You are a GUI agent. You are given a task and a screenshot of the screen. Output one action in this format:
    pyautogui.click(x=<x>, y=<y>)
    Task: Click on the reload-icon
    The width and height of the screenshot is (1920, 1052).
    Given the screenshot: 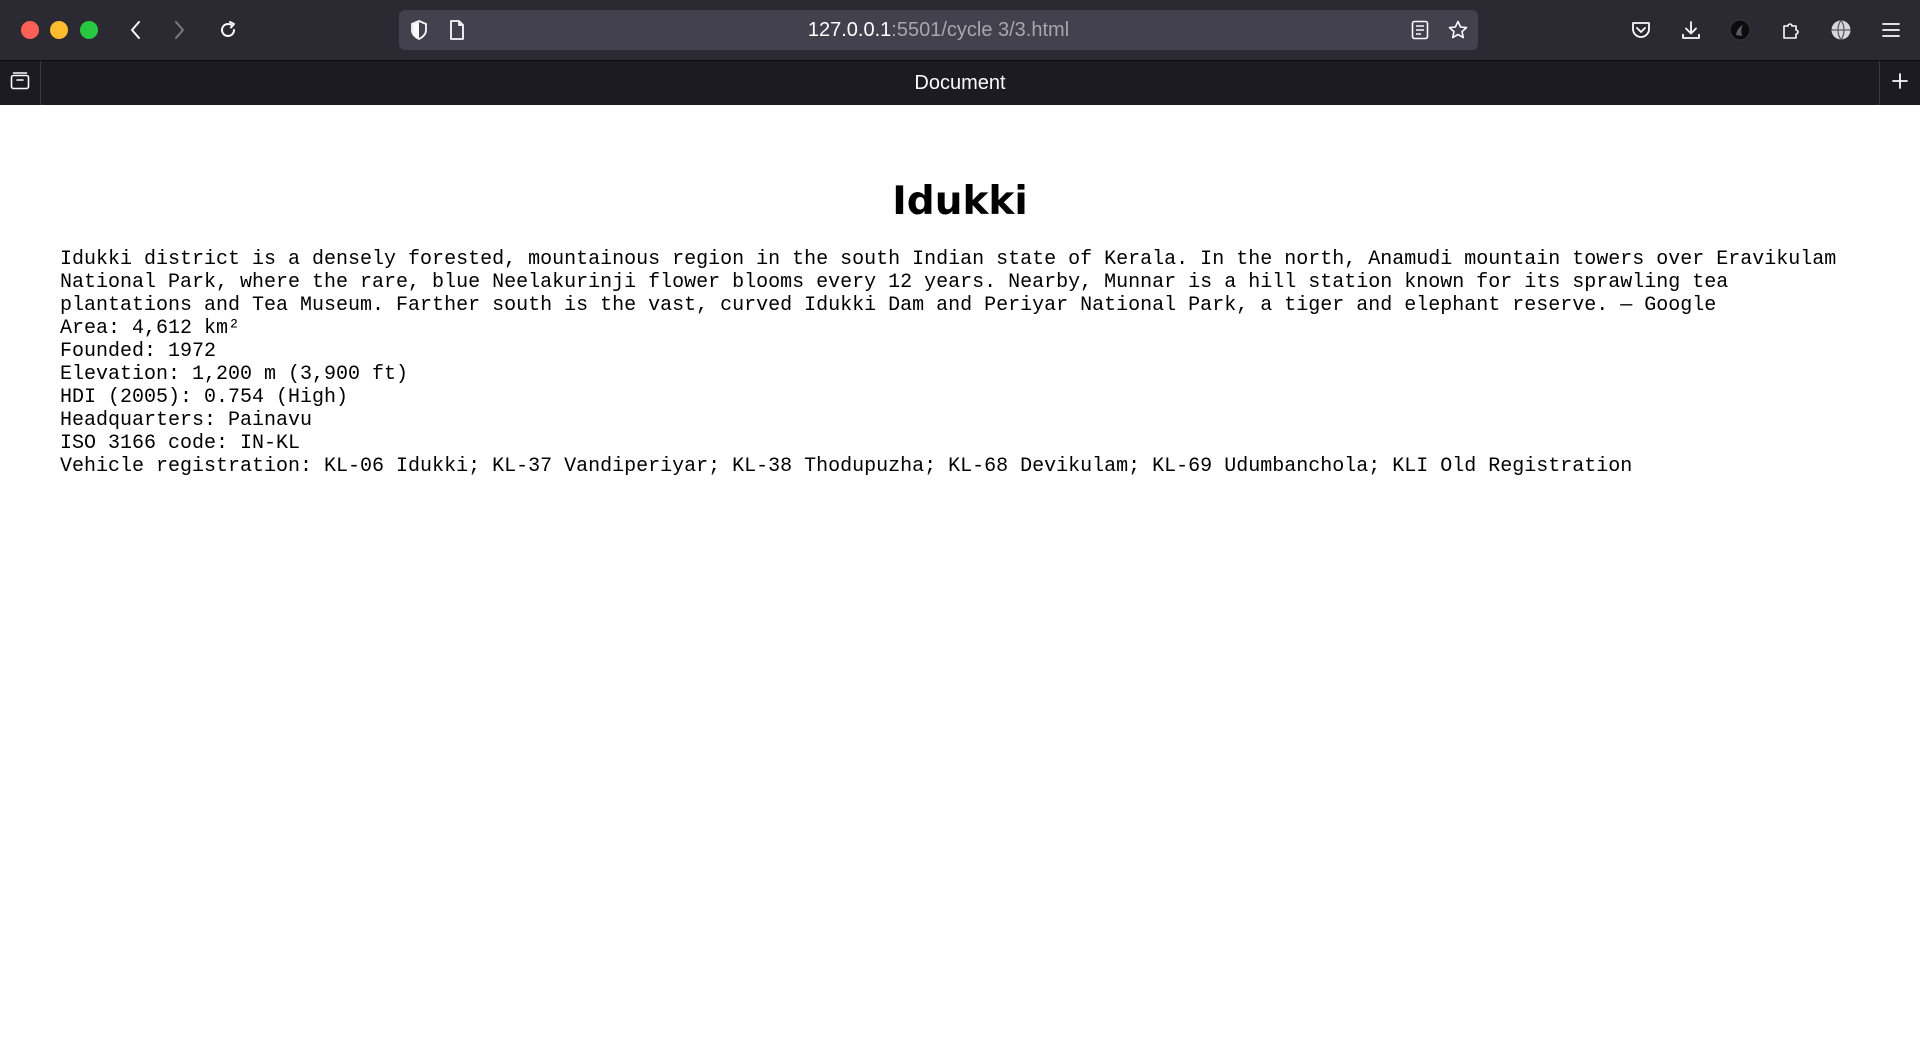 What is the action you would take?
    pyautogui.click(x=228, y=30)
    